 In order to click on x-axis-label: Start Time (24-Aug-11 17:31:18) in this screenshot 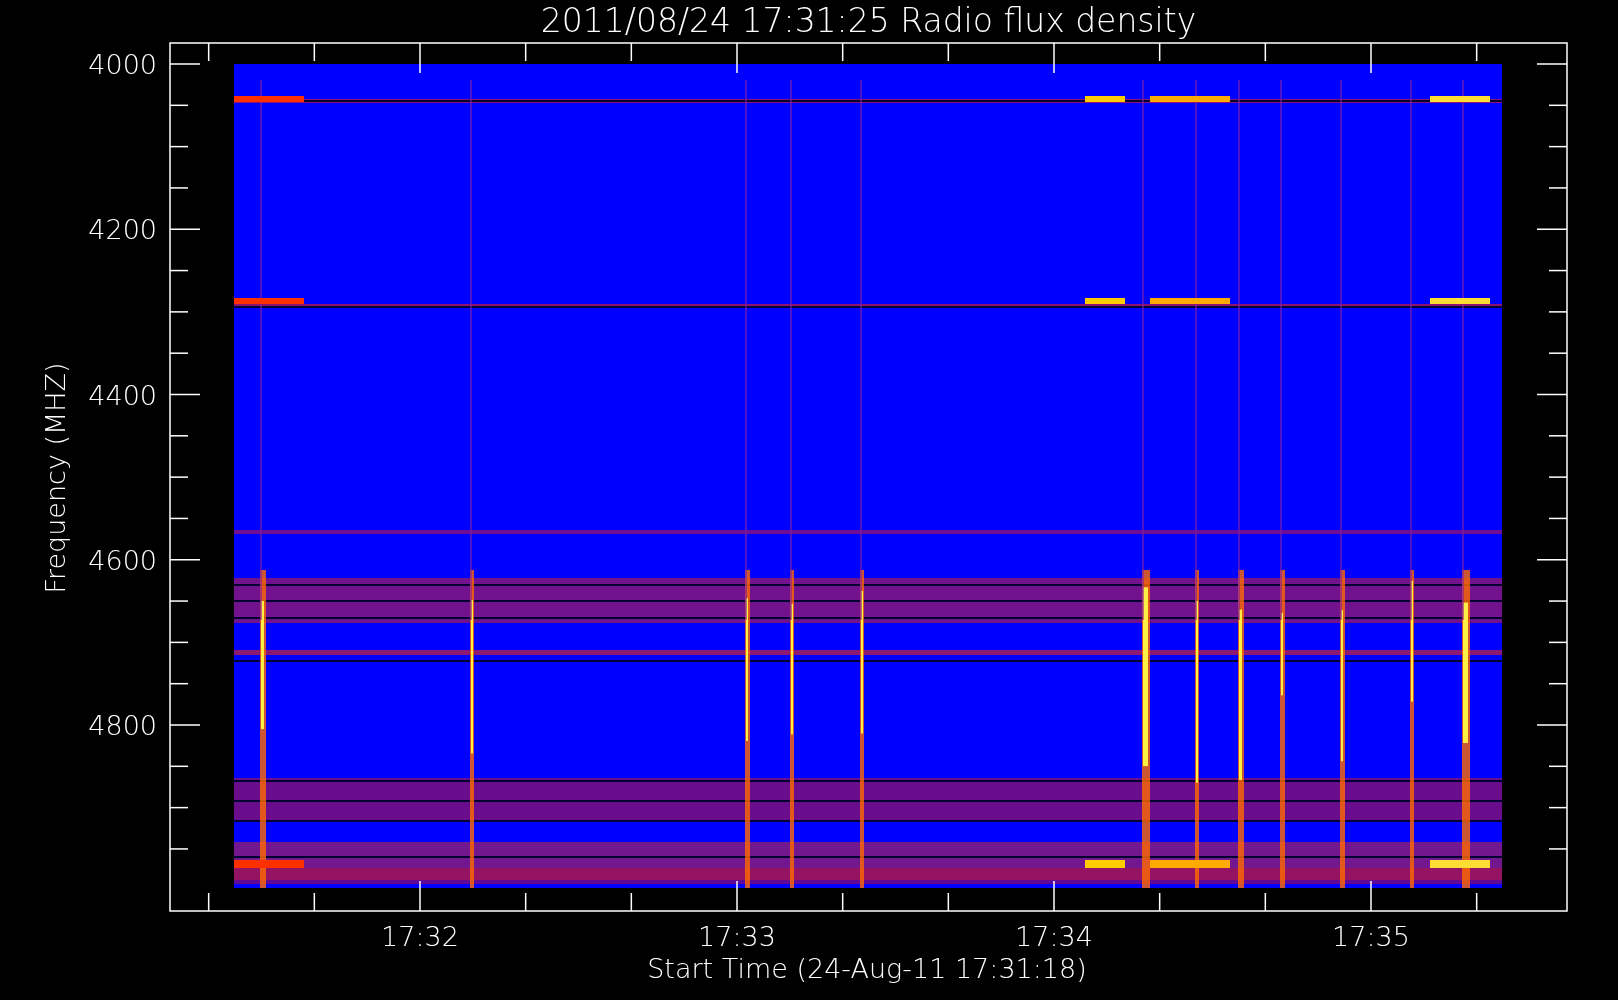, I will do `click(867, 968)`.